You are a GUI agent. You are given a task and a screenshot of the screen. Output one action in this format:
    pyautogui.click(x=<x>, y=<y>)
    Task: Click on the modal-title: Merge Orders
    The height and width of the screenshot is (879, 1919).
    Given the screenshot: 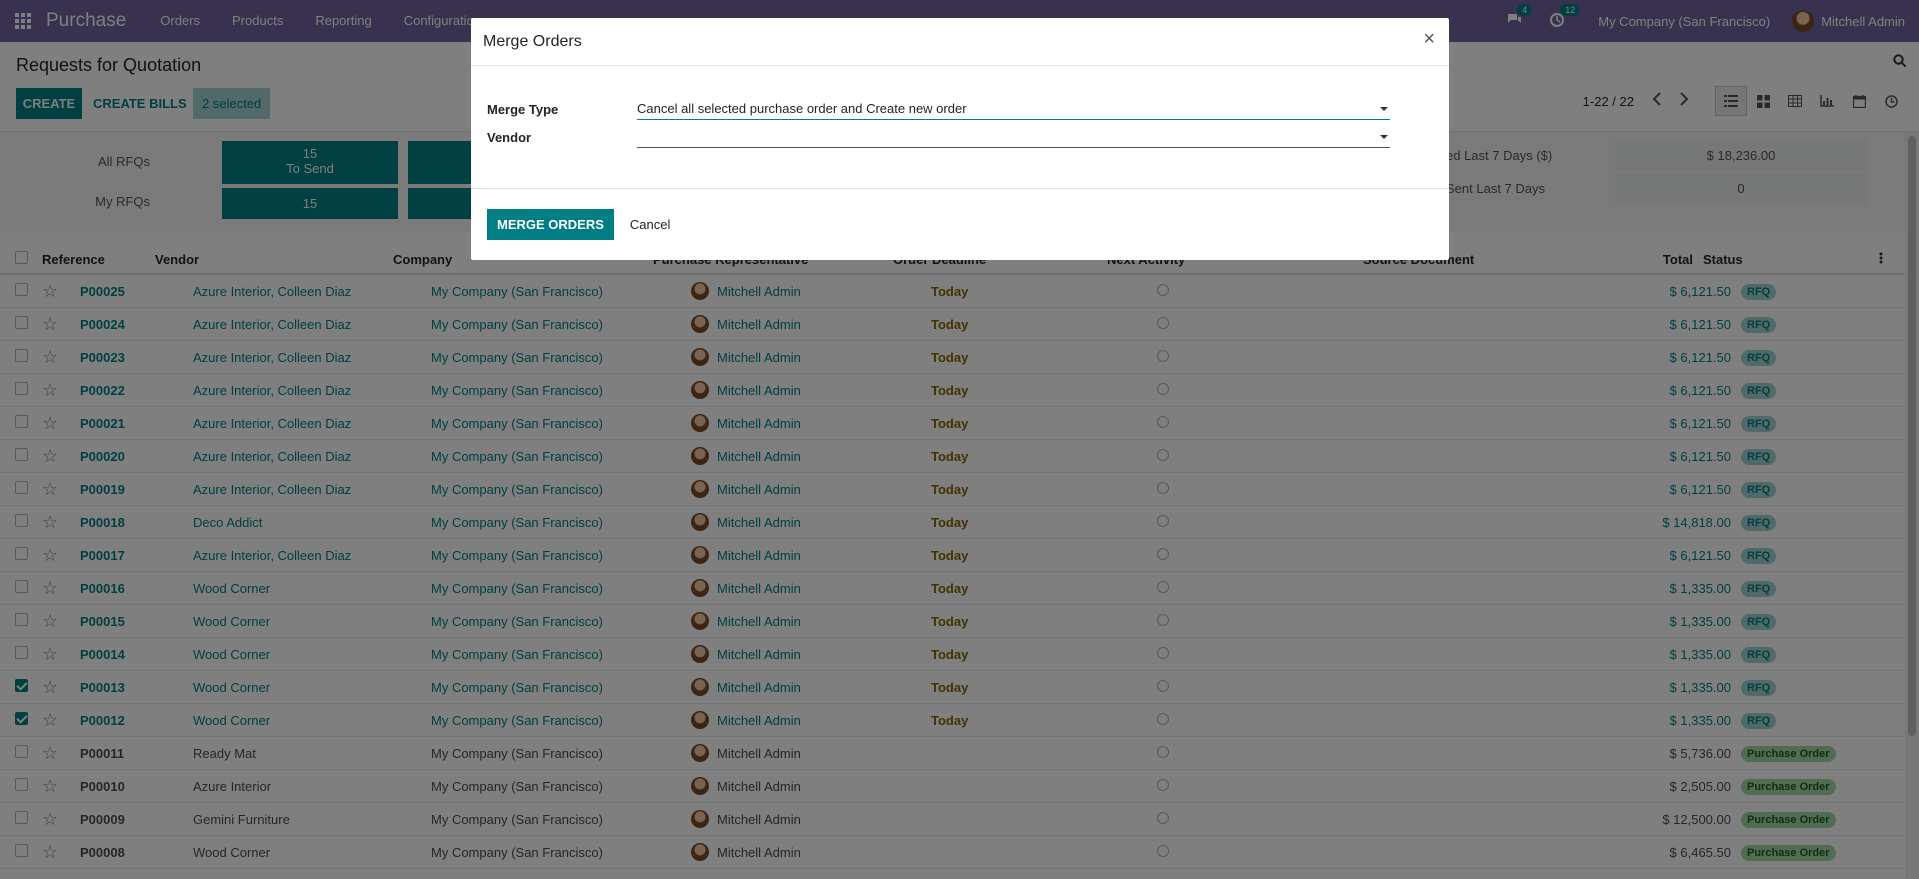 What is the action you would take?
    pyautogui.click(x=532, y=41)
    